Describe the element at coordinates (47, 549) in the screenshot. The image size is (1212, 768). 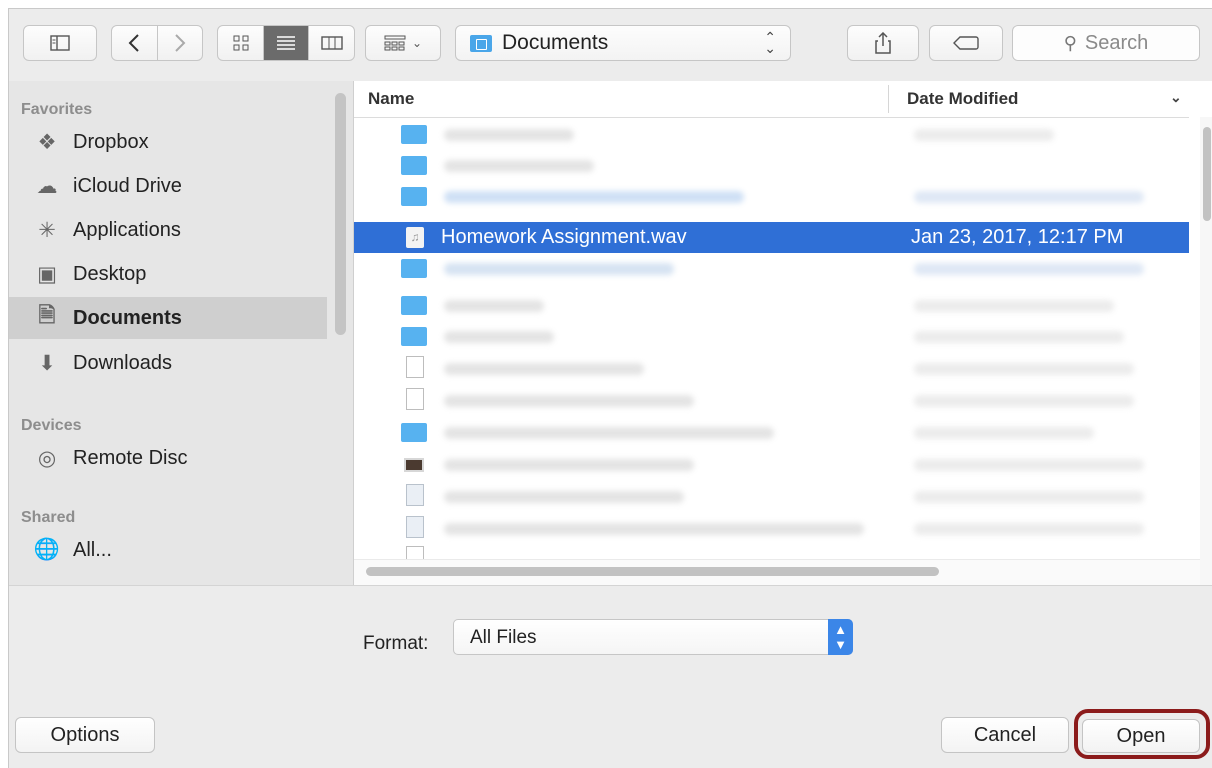
I see `network-icon: 🌐` at that location.